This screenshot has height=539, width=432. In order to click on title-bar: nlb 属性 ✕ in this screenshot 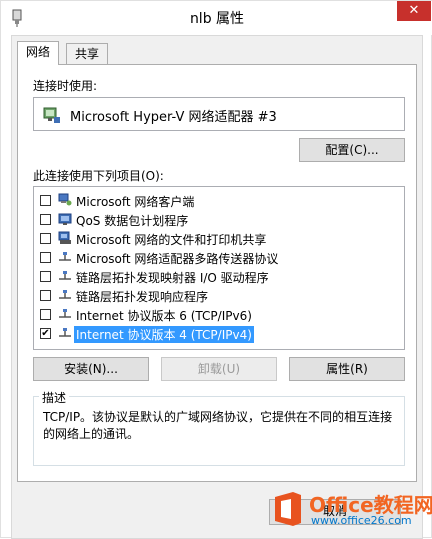, I will do `click(216, 18)`.